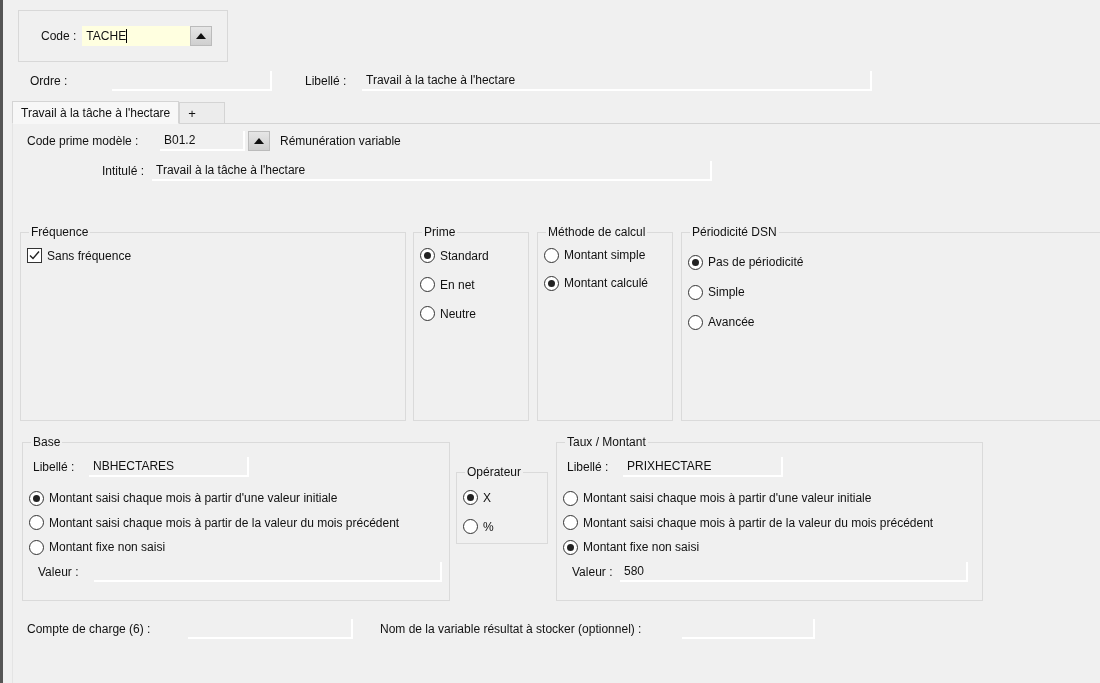 This screenshot has height=683, width=1100. Describe the element at coordinates (49, 81) in the screenshot. I see `field-label: Ordre :` at that location.